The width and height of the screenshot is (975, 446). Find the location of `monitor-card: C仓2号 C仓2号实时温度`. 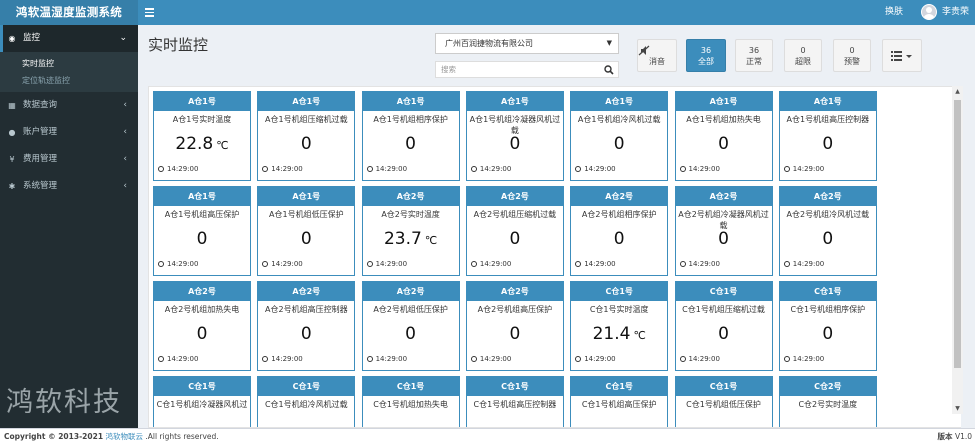

monitor-card: C仓2号 C仓2号实时温度 is located at coordinates (827, 401).